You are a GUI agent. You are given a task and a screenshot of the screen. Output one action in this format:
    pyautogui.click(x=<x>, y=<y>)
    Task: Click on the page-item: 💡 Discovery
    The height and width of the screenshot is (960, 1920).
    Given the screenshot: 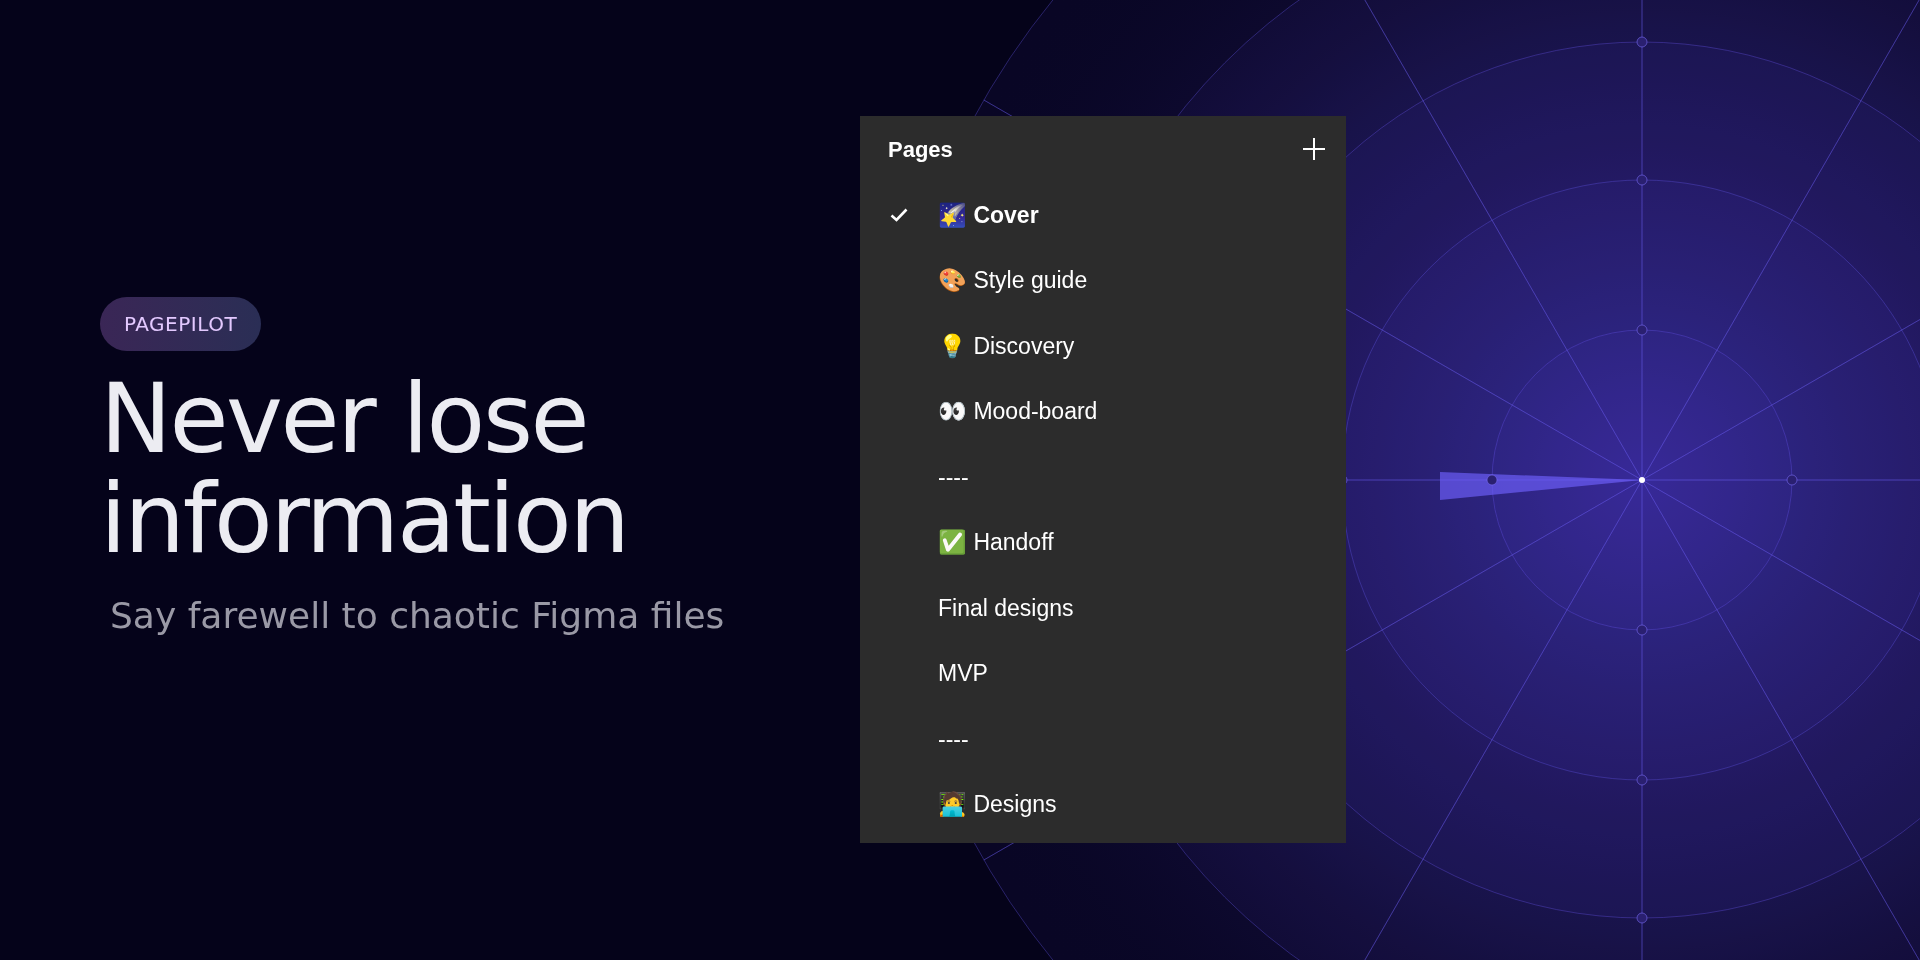 What is the action you would take?
    pyautogui.click(x=1103, y=346)
    